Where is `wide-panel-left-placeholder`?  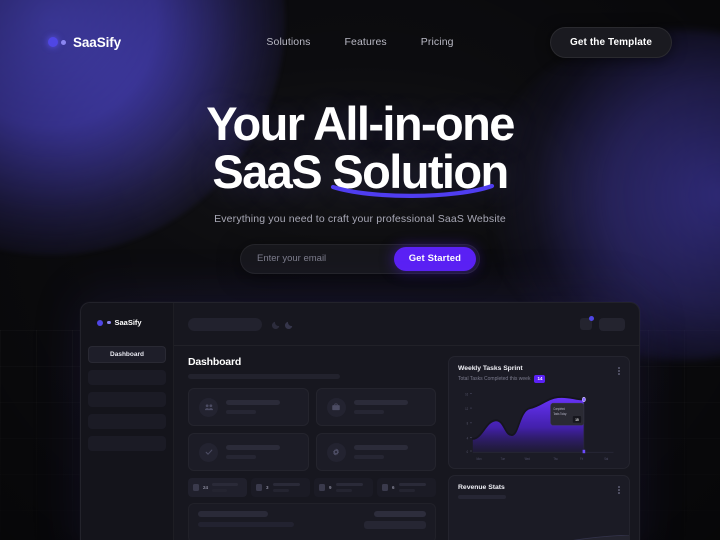 wide-panel-left-placeholder is located at coordinates (246, 523).